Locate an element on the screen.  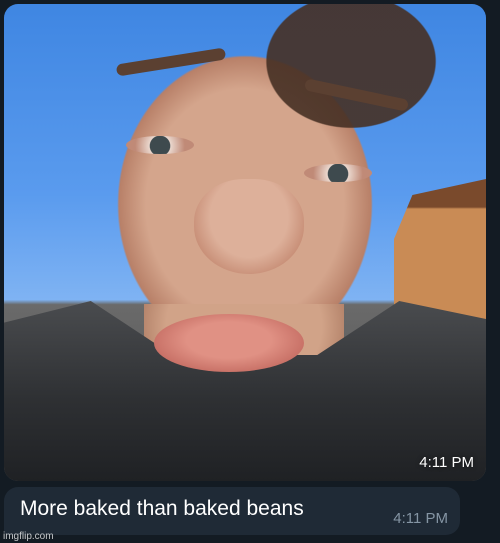
lips is located at coordinates (229, 343).